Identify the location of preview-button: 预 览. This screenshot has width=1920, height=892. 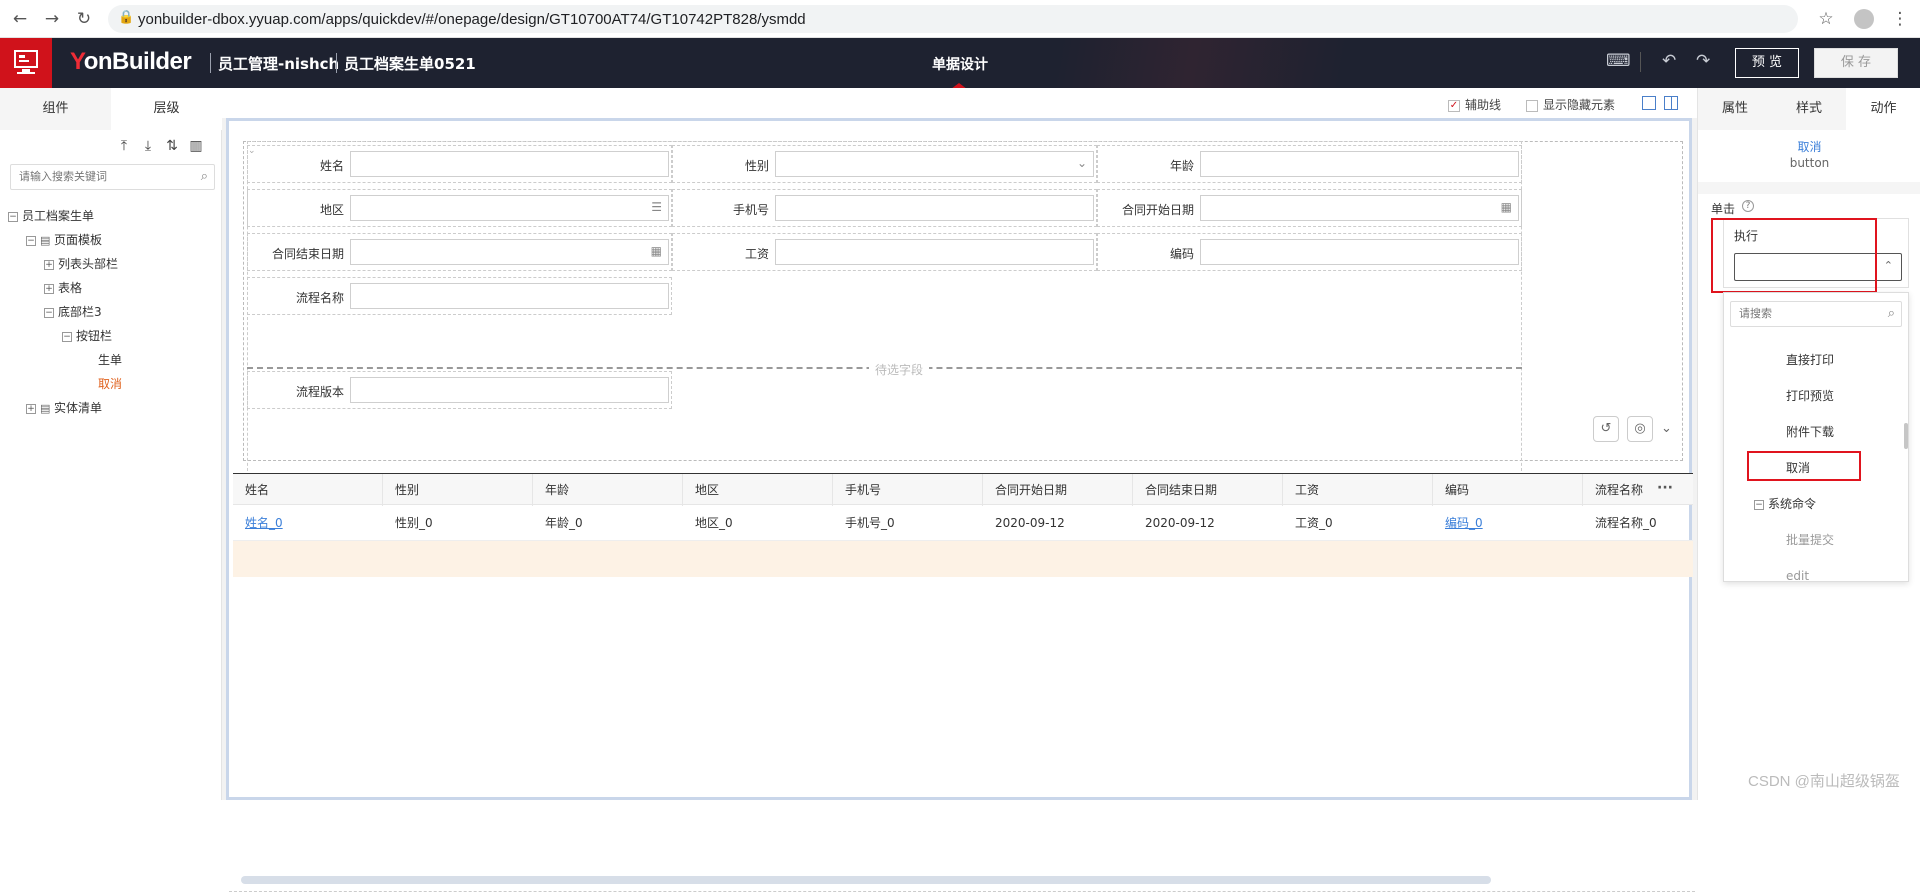
(1767, 63).